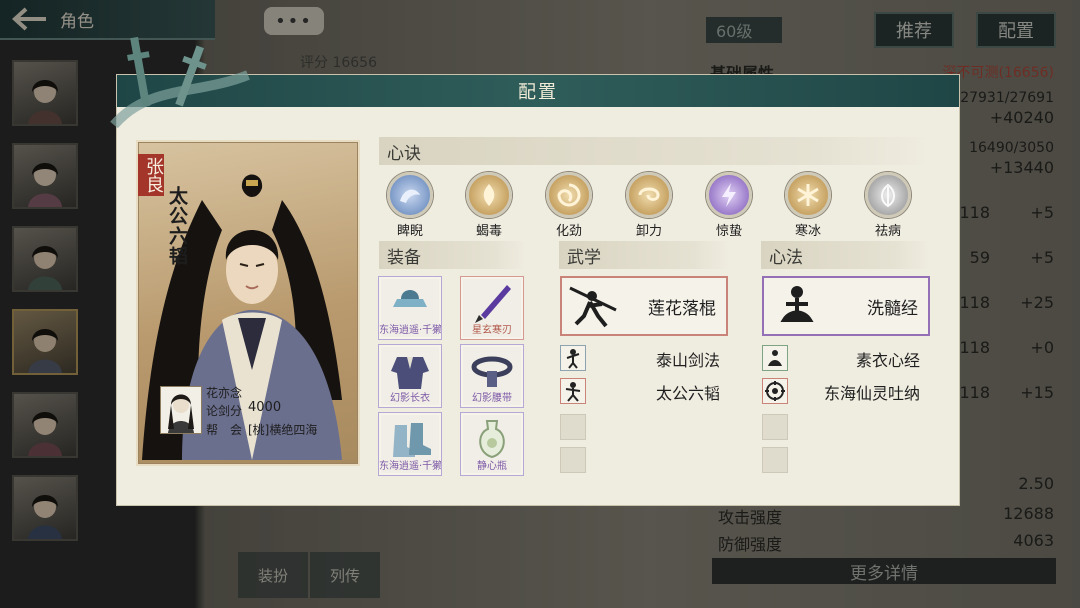 Image resolution: width=1080 pixels, height=608 pixels. I want to click on xinjue-item: 卸力, so click(649, 205).